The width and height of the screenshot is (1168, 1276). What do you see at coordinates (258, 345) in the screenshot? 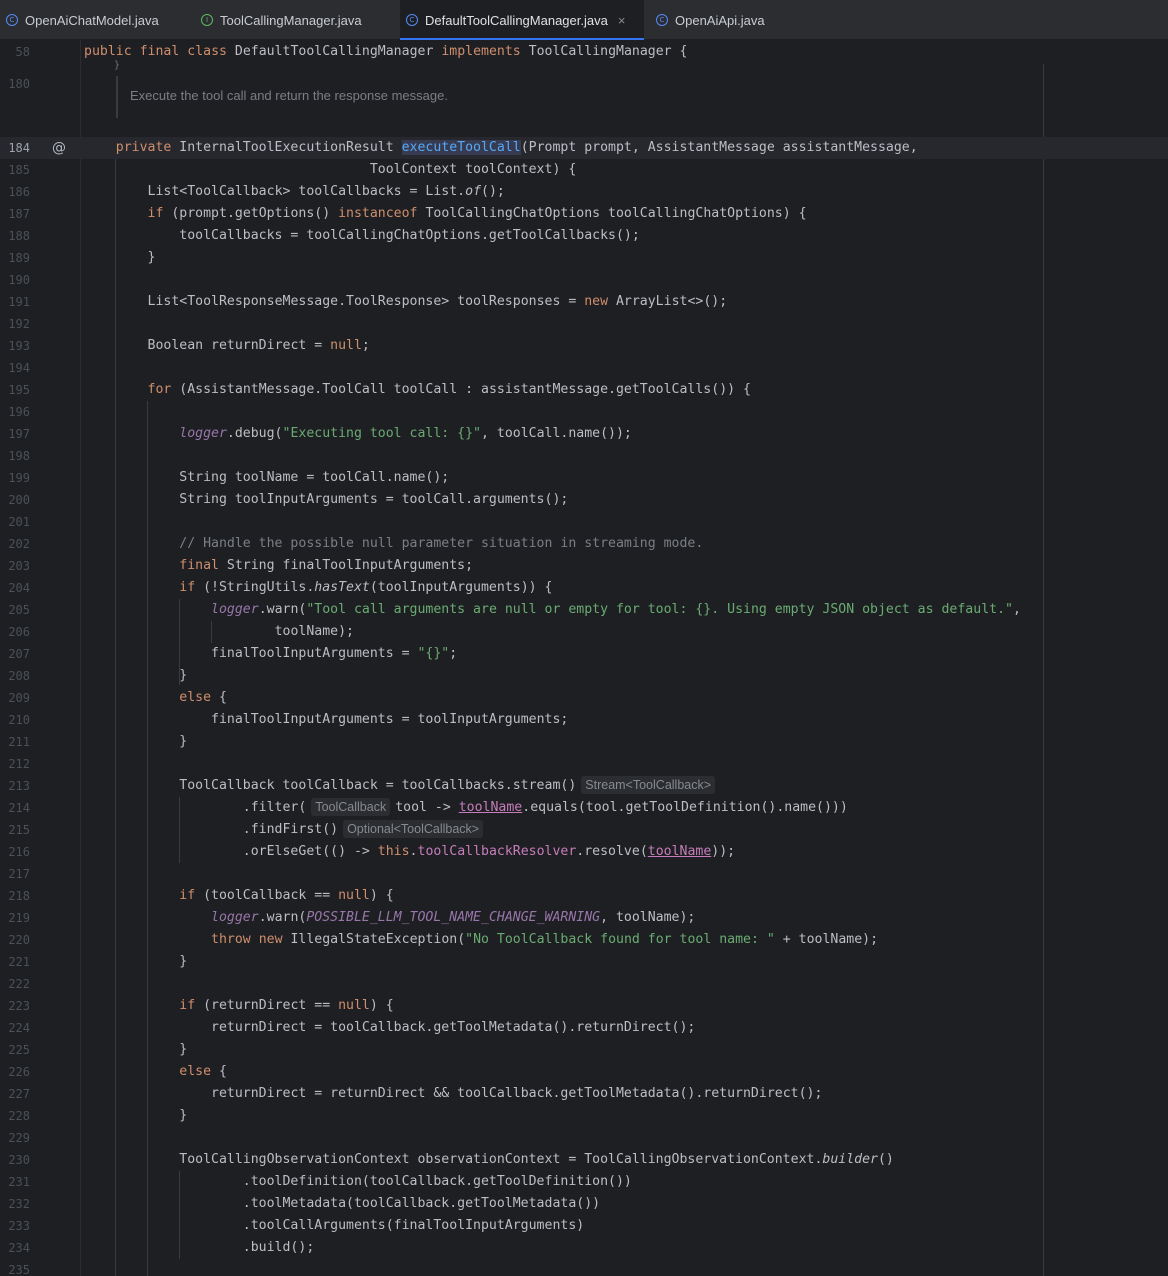
I see `code-text: Boolean returnDirect = null;` at bounding box center [258, 345].